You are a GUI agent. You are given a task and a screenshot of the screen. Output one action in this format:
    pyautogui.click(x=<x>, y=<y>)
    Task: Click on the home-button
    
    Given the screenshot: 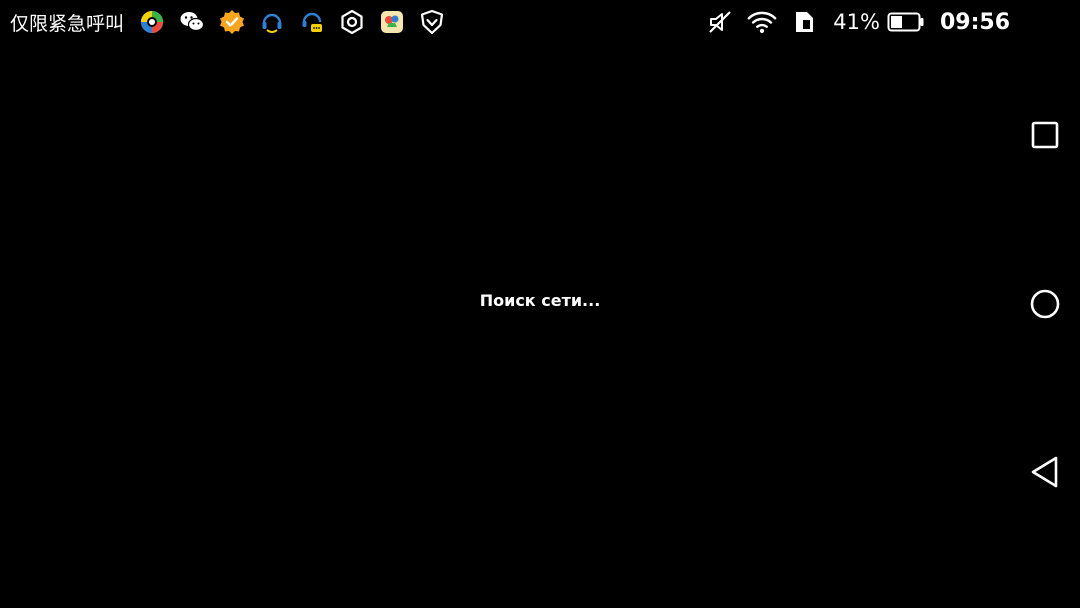 What is the action you would take?
    pyautogui.click(x=1045, y=304)
    